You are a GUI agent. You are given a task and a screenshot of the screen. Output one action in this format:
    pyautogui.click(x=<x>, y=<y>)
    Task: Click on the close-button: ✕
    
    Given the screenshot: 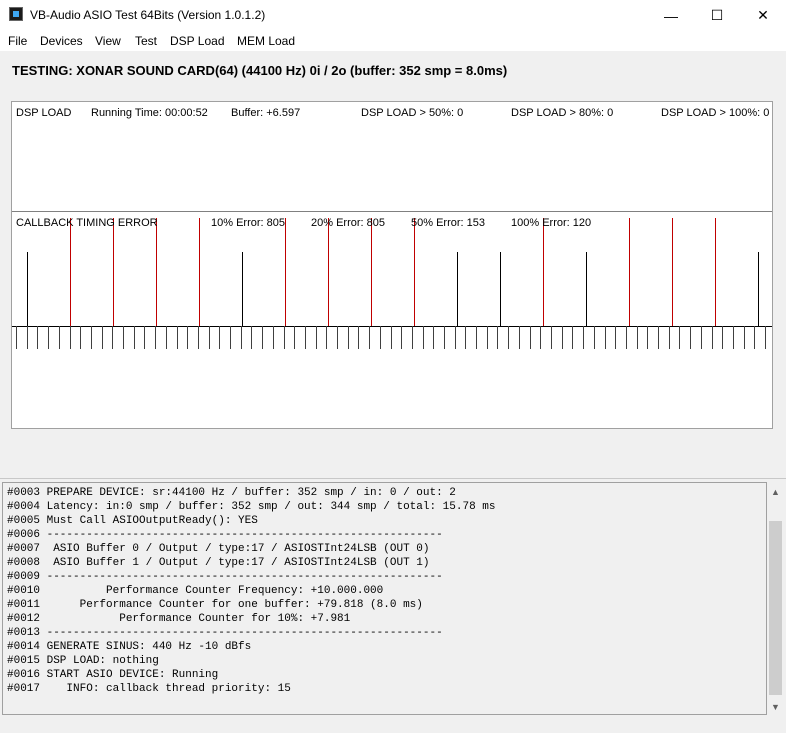 What is the action you would take?
    pyautogui.click(x=763, y=15)
    